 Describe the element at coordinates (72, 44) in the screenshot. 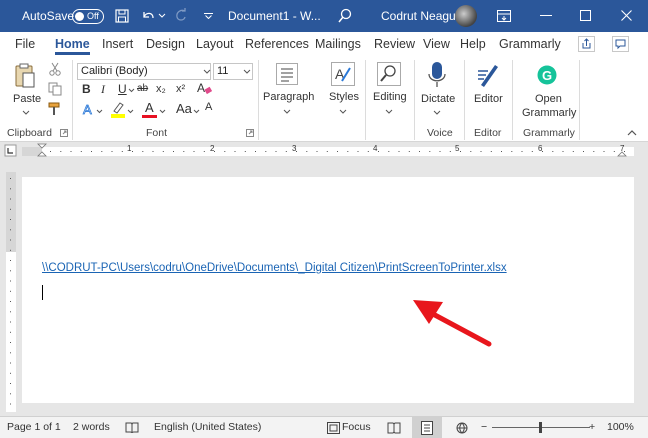

I see `tab-home: Home` at that location.